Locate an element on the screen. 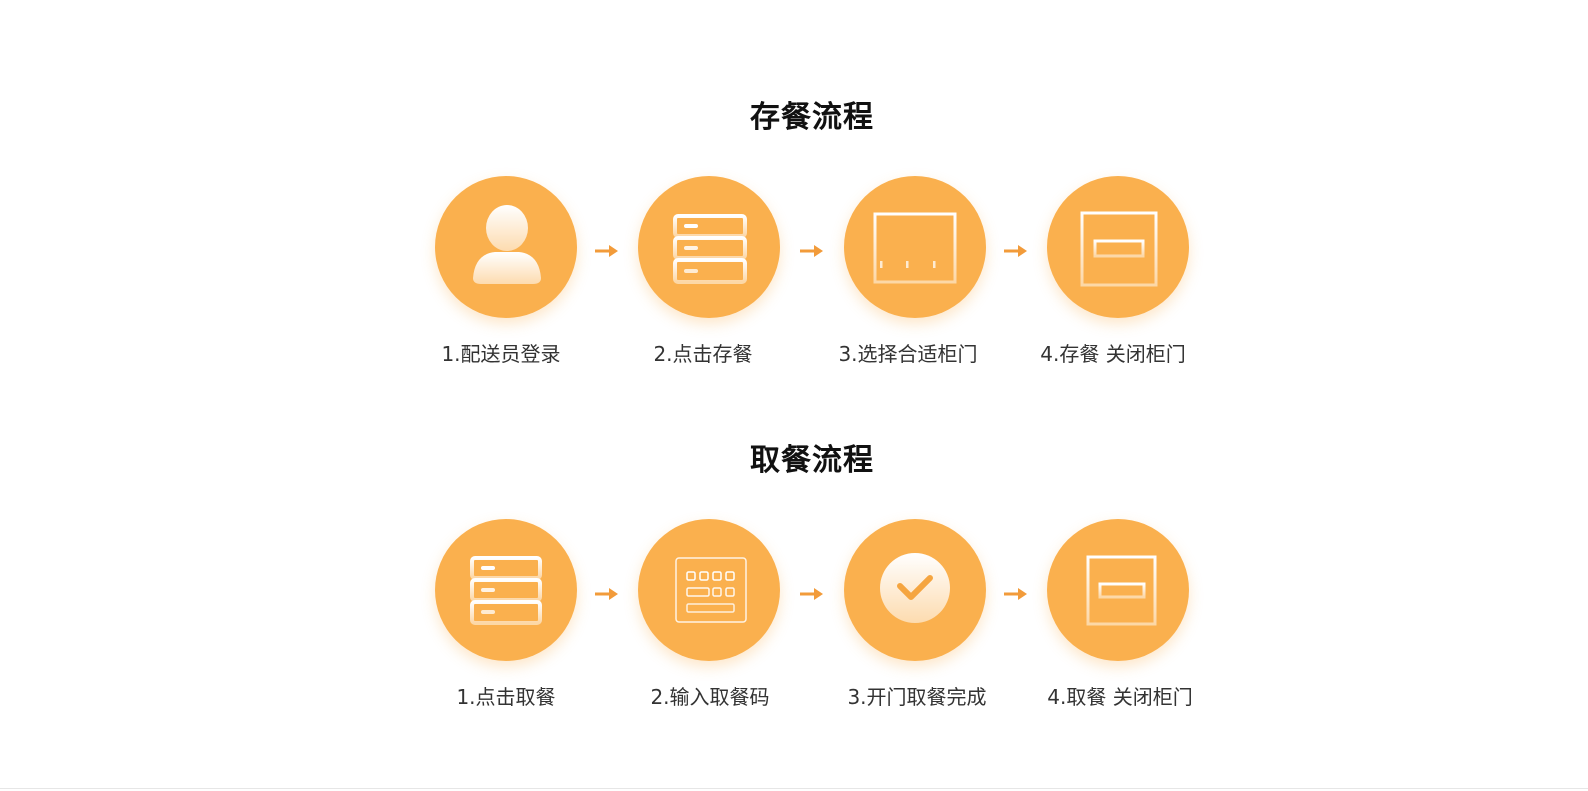  store-flow-title: 存餐流程 is located at coordinates (812, 117).